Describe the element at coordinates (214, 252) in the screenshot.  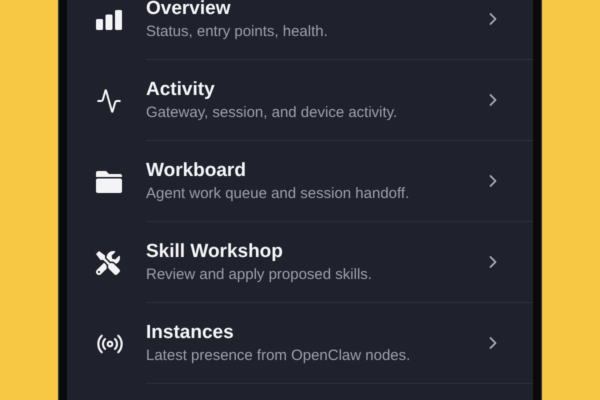
I see `row-title: Skill Workshop` at that location.